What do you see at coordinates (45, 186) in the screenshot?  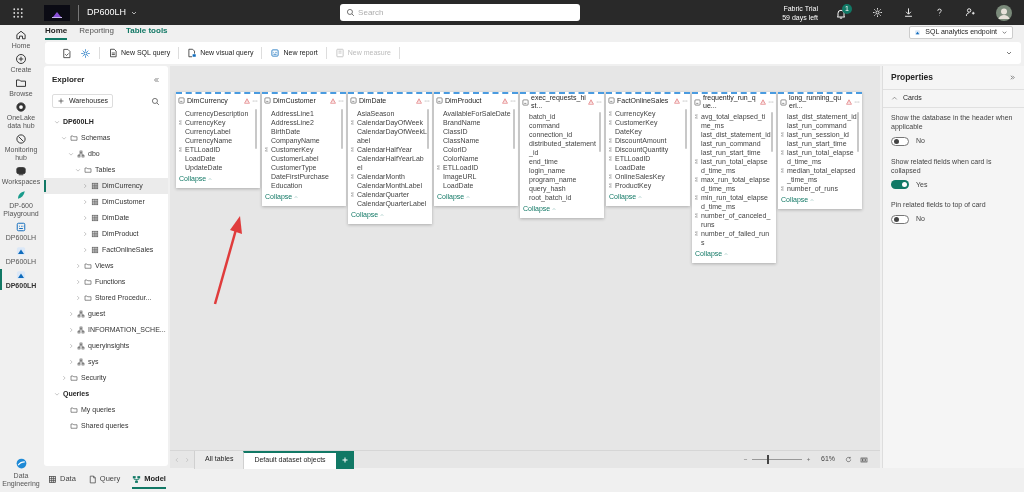 I see `selected-indicator` at bounding box center [45, 186].